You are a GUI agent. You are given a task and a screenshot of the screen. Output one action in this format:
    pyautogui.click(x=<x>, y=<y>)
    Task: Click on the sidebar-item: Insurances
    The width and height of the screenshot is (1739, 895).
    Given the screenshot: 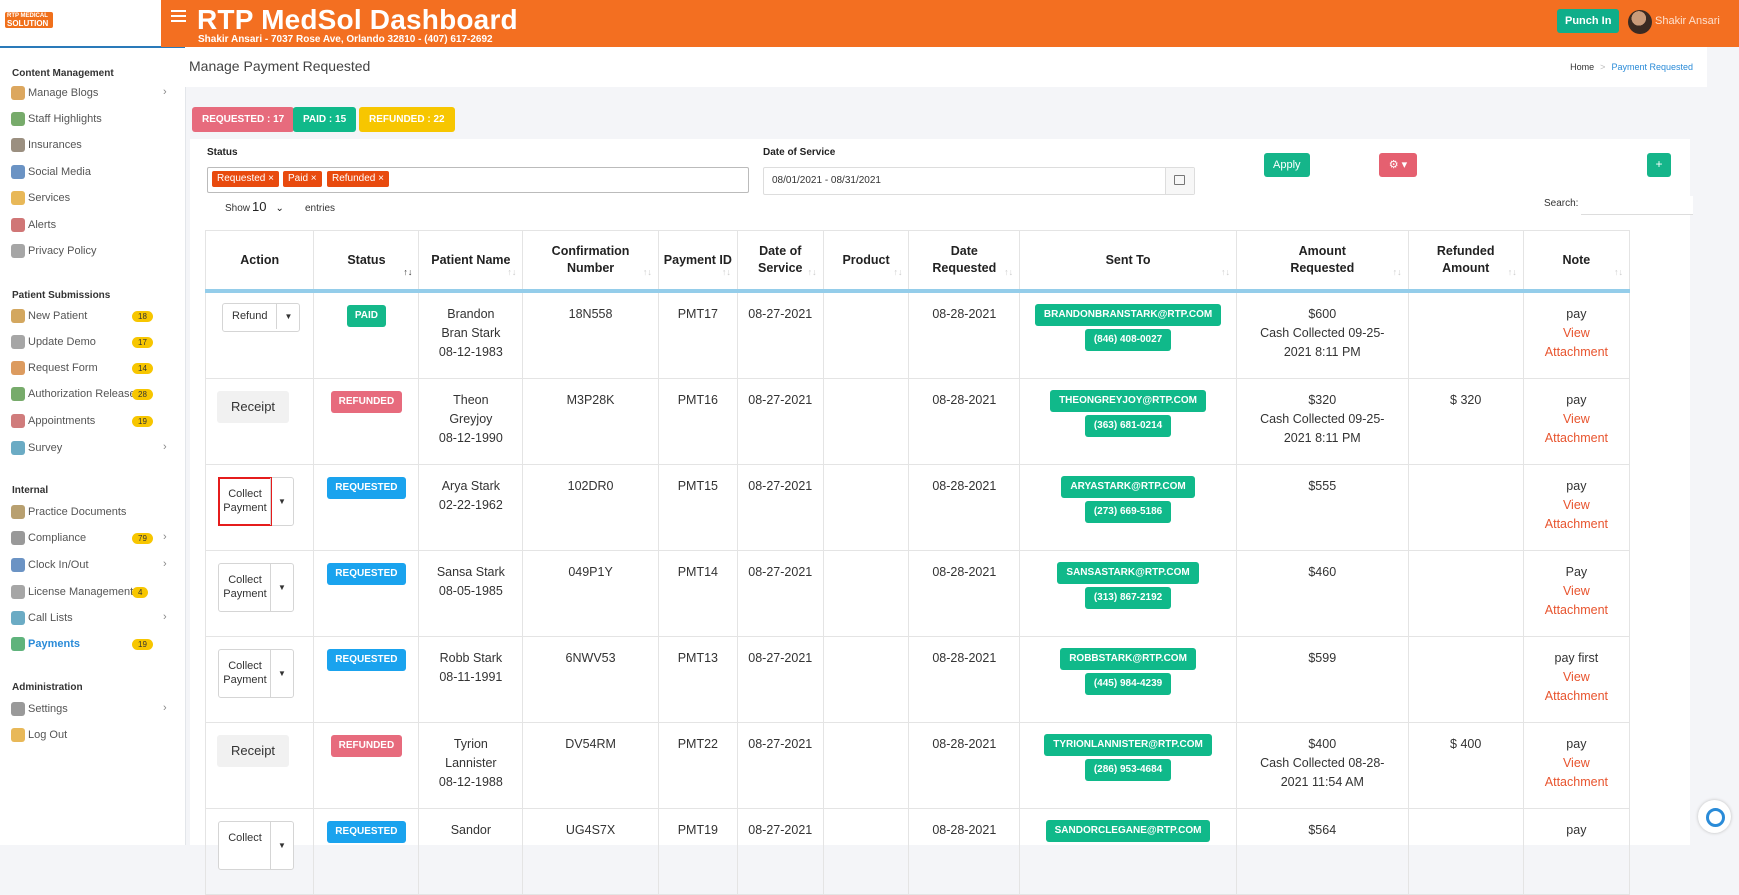 What is the action you would take?
    pyautogui.click(x=92, y=146)
    